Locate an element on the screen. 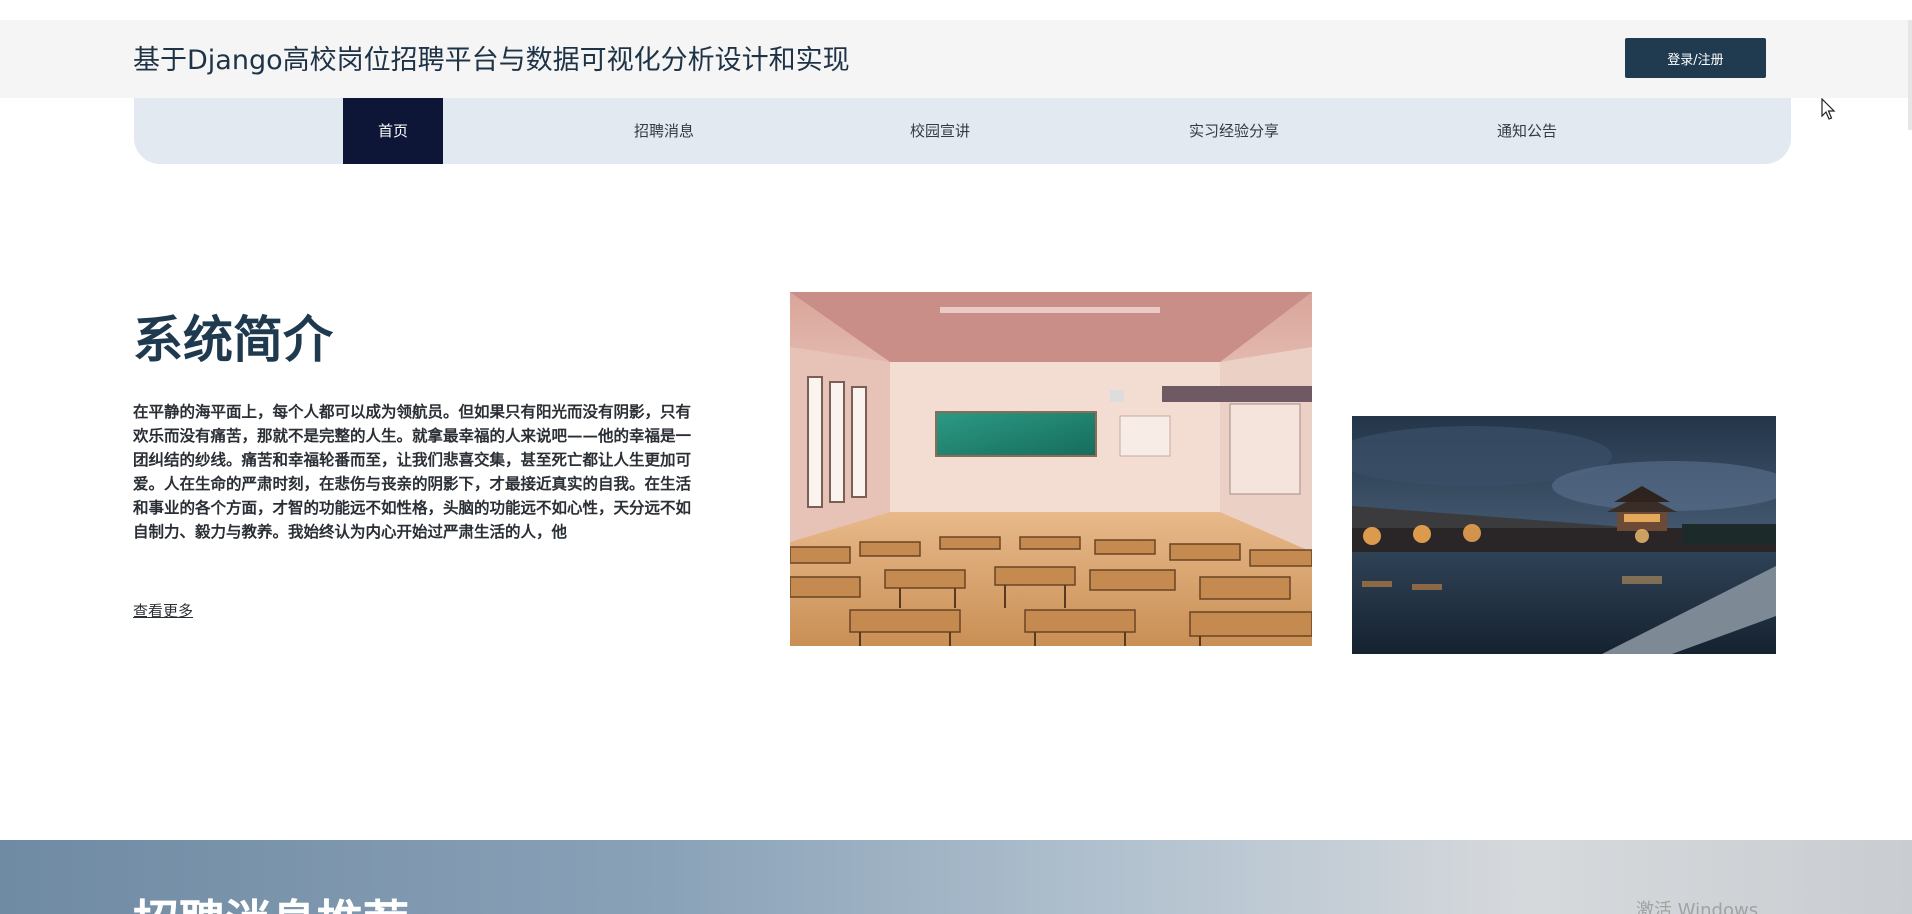 This screenshot has width=1912, height=914. nav-item-campus-talks: 校园宣讲 is located at coordinates (940, 131).